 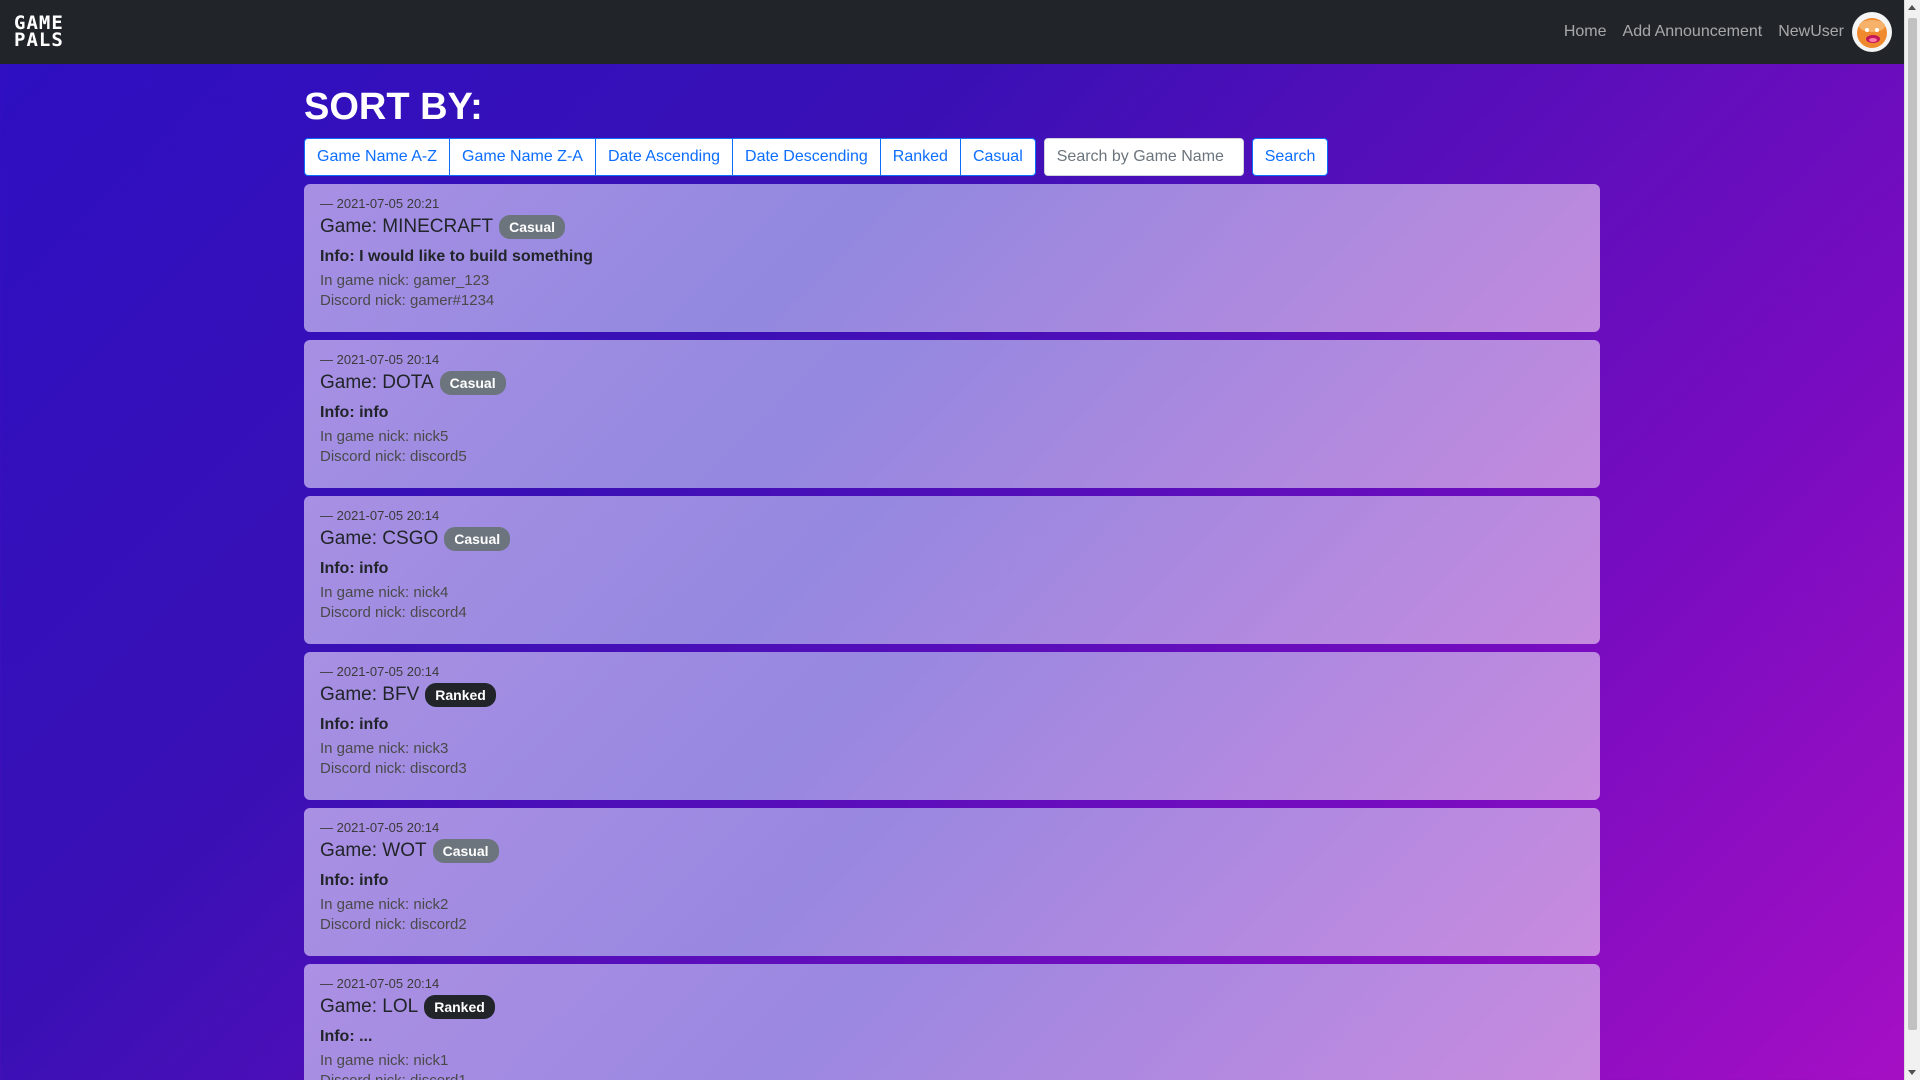 I want to click on page-scrollbar, so click(x=1912, y=540).